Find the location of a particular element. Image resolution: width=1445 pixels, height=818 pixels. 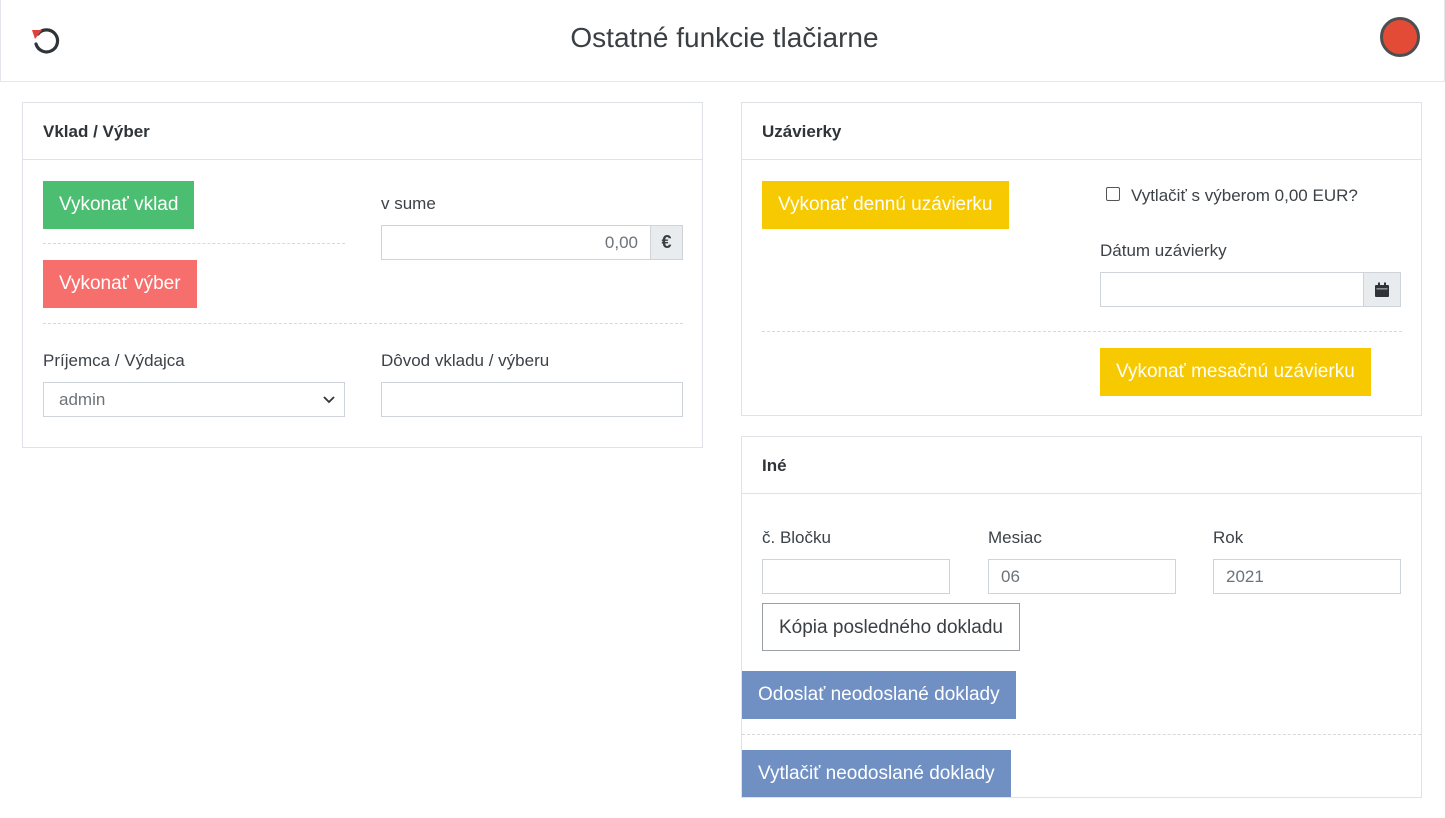

amount-input: 0,00 is located at coordinates (516, 242).